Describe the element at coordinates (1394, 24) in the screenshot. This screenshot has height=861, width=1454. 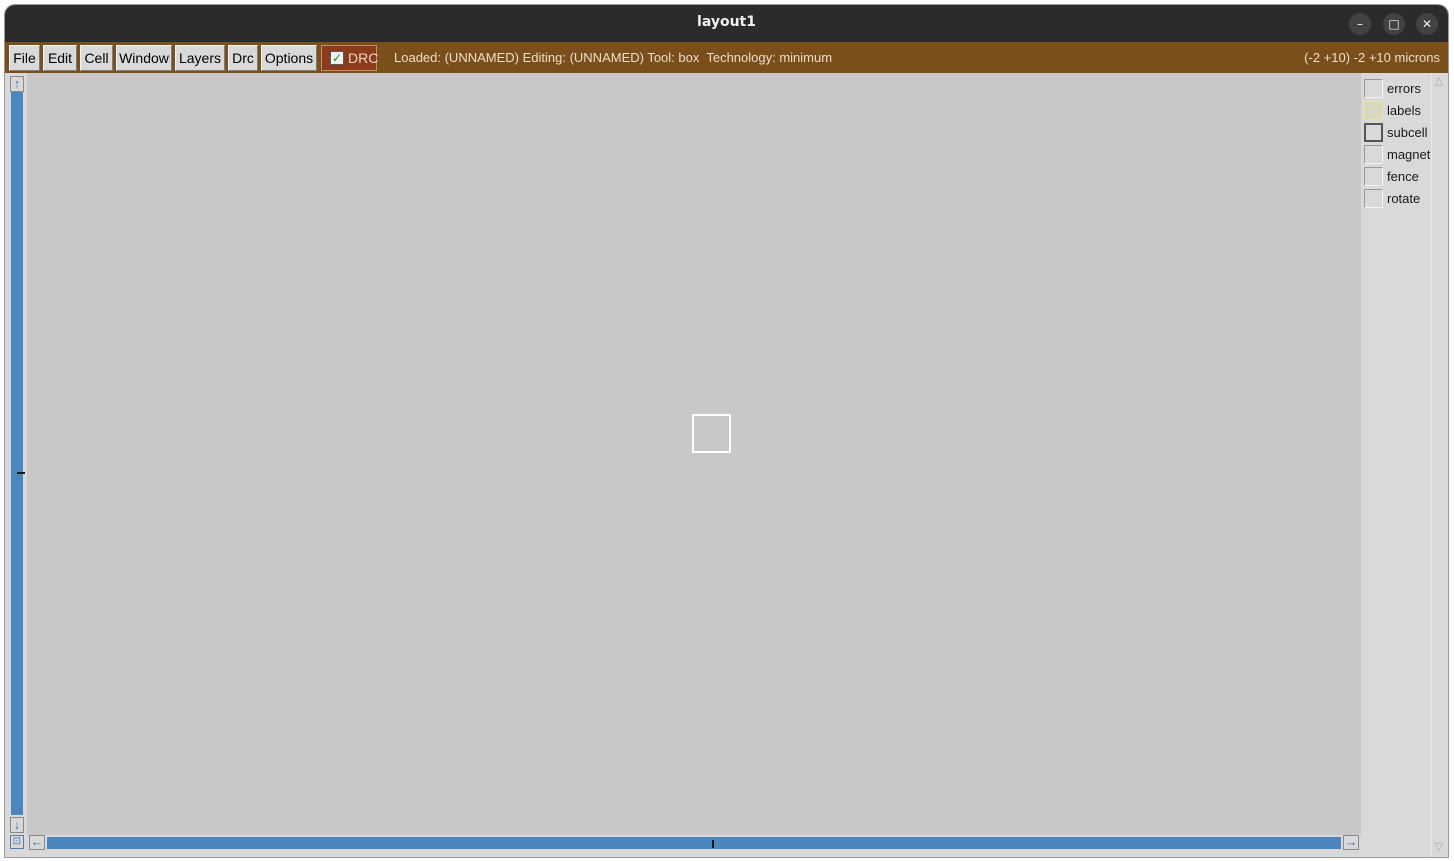
I see `maximize-button: □` at that location.